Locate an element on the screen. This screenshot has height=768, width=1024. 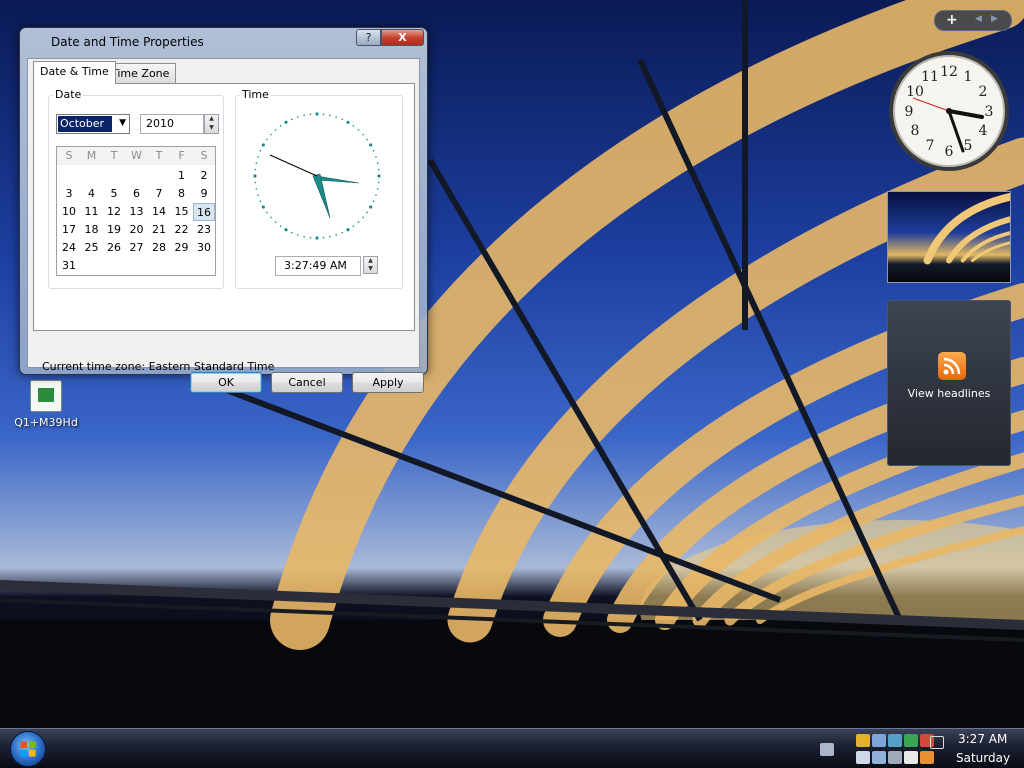
clock-gadget: 12 12 345 678 91011 is located at coordinates (949, 111).